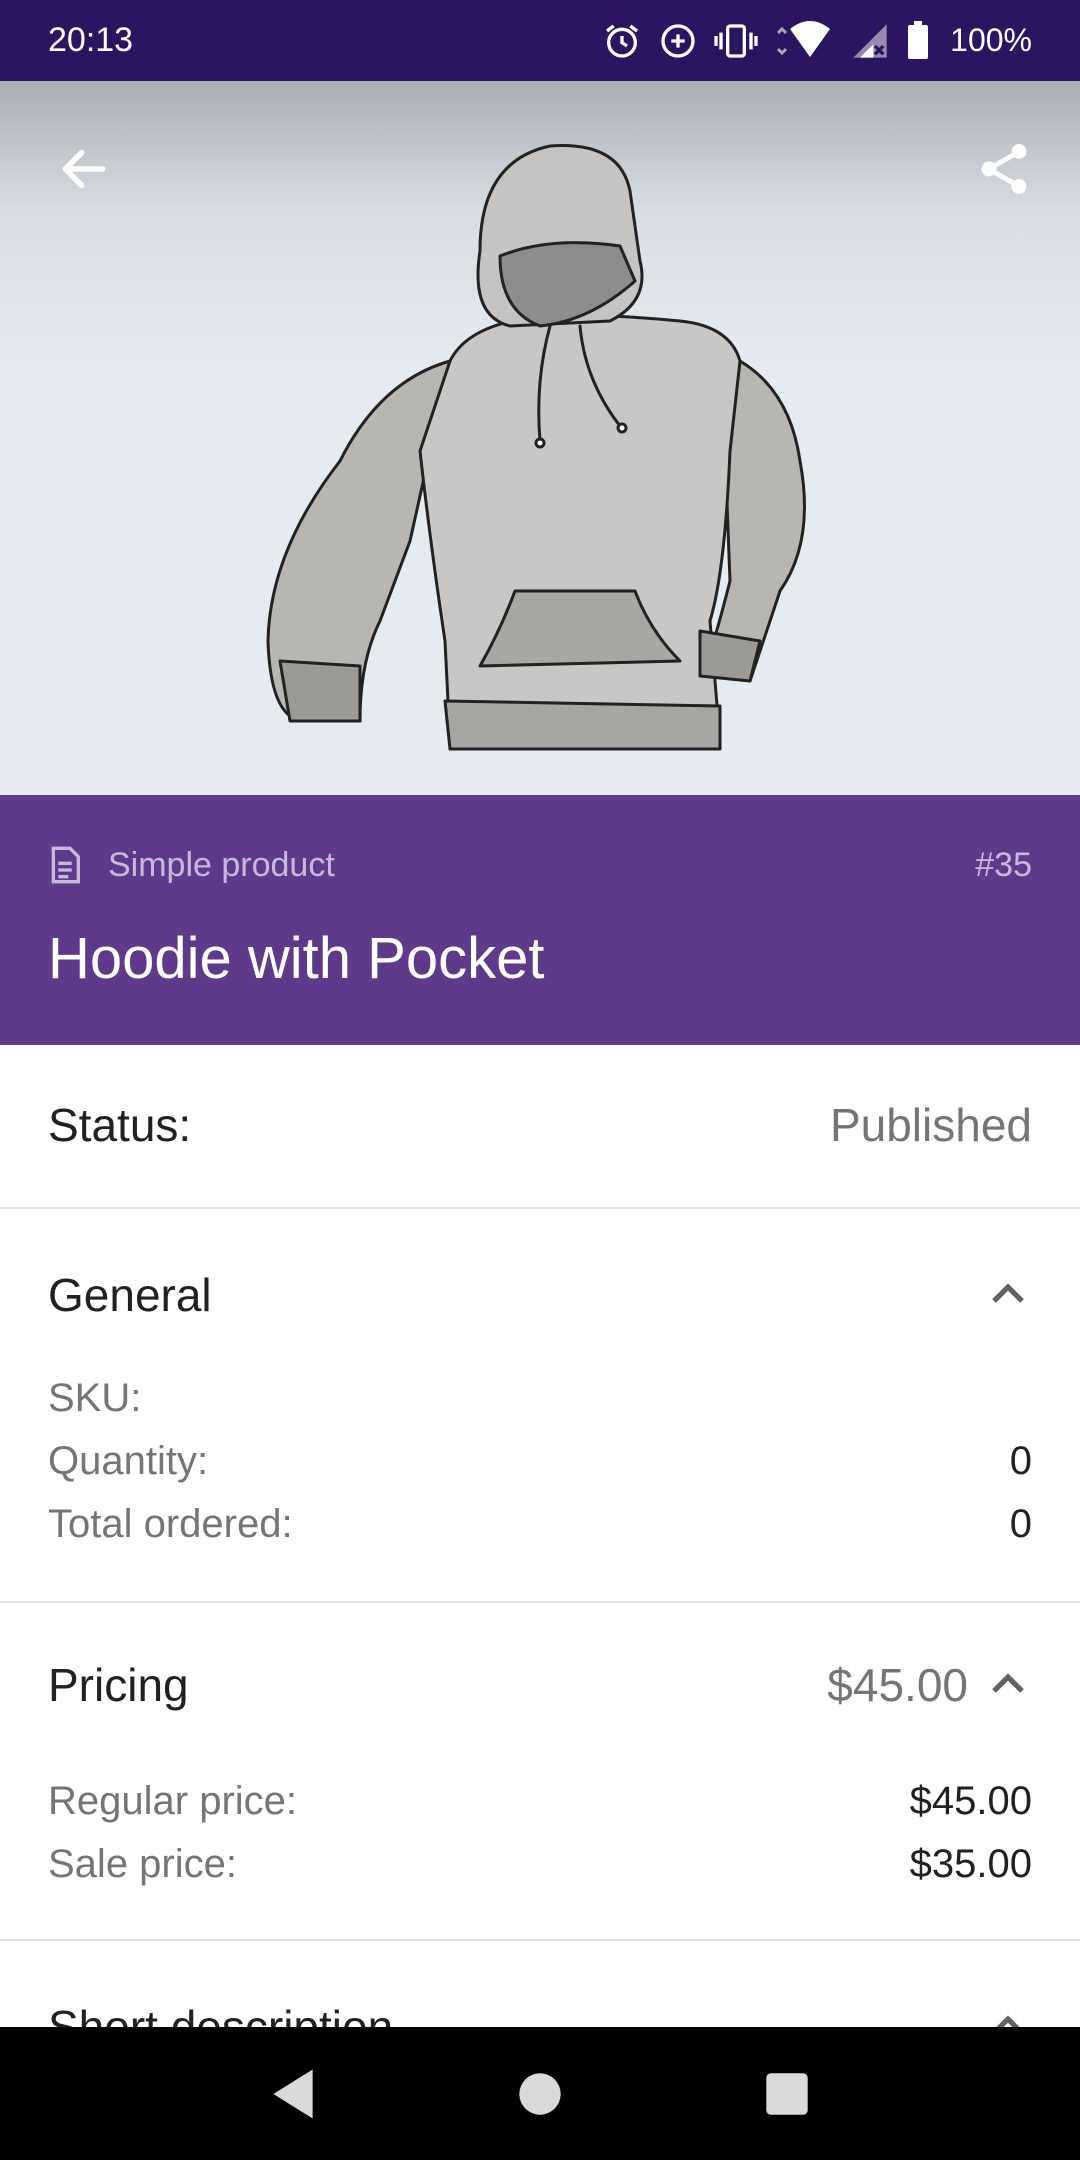 This screenshot has width=1080, height=2160. I want to click on status-label: Status:, so click(120, 1125).